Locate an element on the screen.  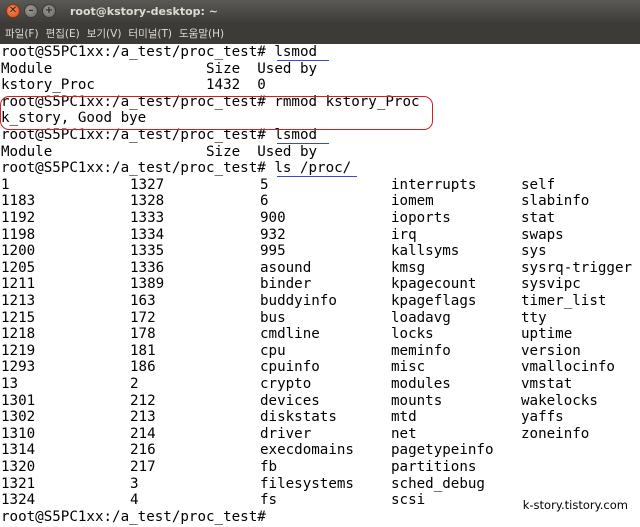
proc-entry: 1327 is located at coordinates (147, 184).